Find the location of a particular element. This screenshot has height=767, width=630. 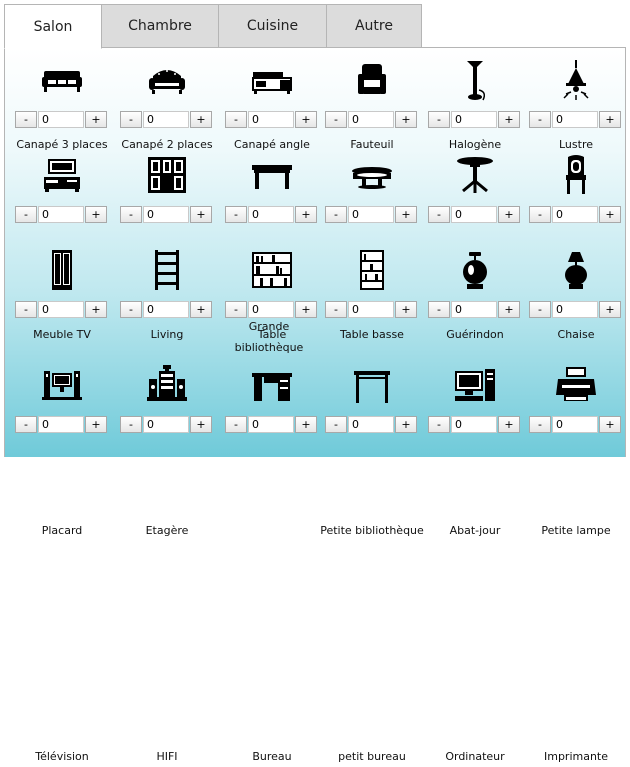

furniture-item: -+Ordinateur is located at coordinates (475, 563).